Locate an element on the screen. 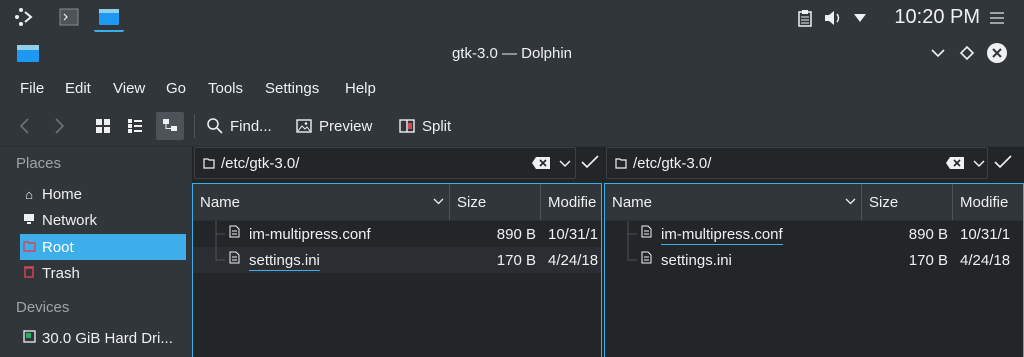 The width and height of the screenshot is (1024, 357). menu-view: View is located at coordinates (129, 88).